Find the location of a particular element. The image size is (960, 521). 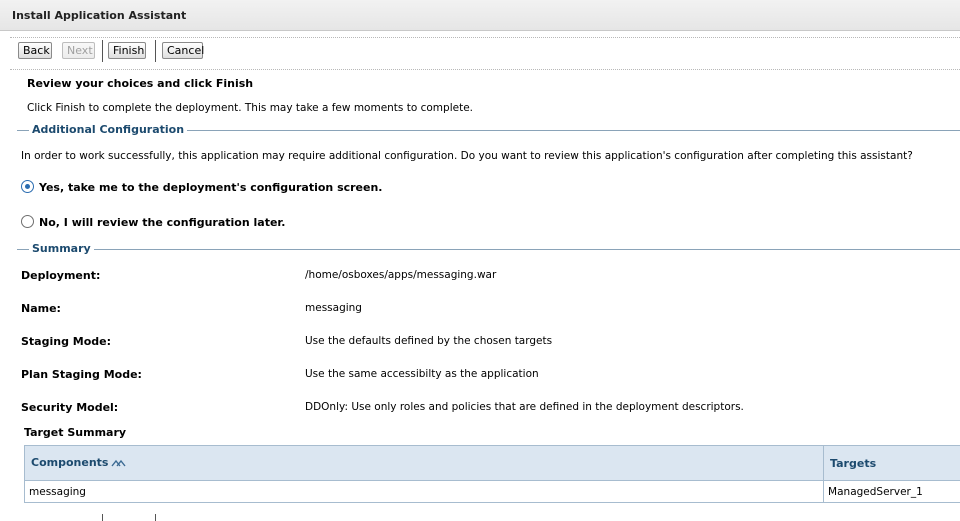

deployment-label: Deployment: is located at coordinates (61, 275).